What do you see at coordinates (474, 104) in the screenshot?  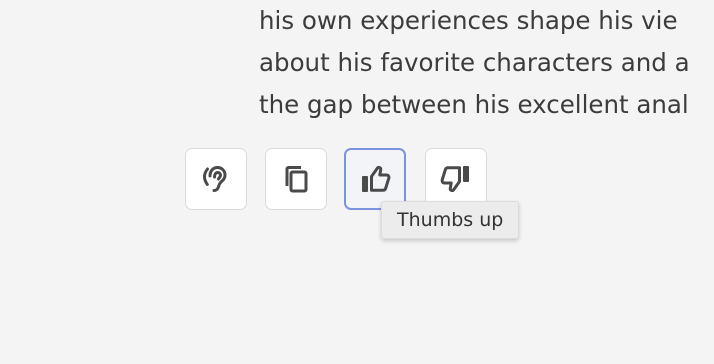 I see `message-line: the gap between his excellent anal` at bounding box center [474, 104].